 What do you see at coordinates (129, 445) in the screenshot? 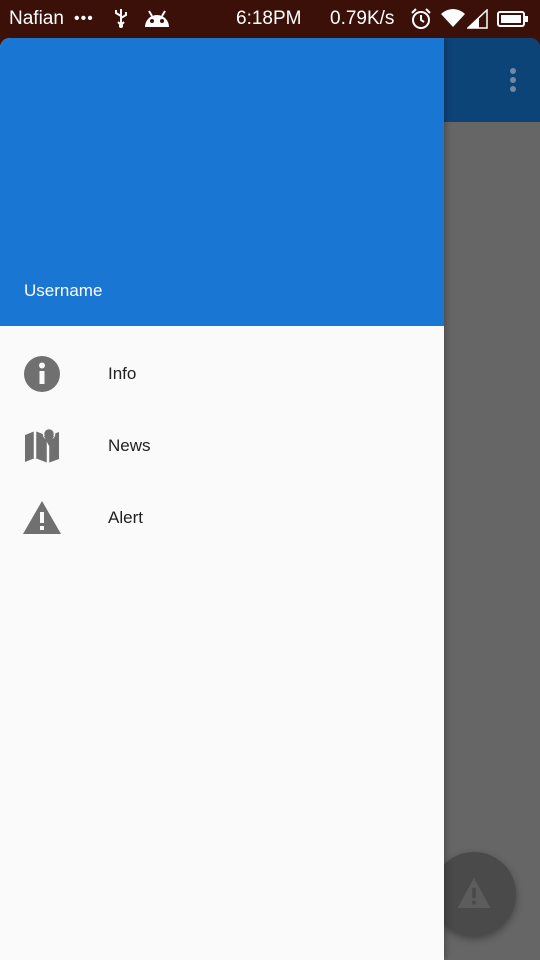
I see `drawer-item-label: News` at bounding box center [129, 445].